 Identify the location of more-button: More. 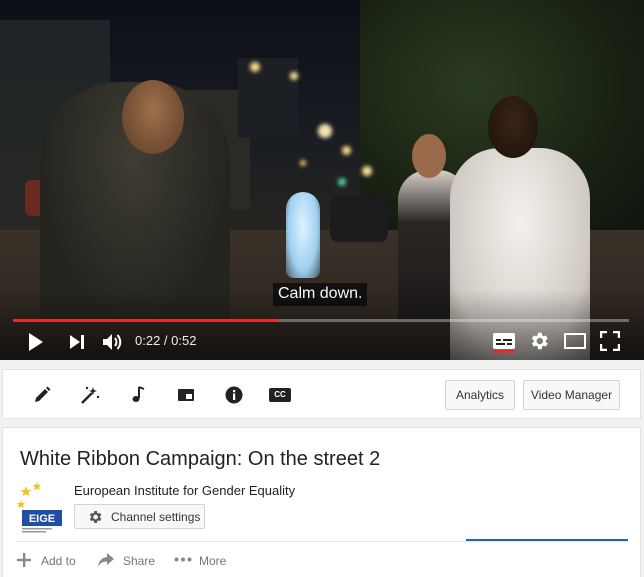
(204, 560).